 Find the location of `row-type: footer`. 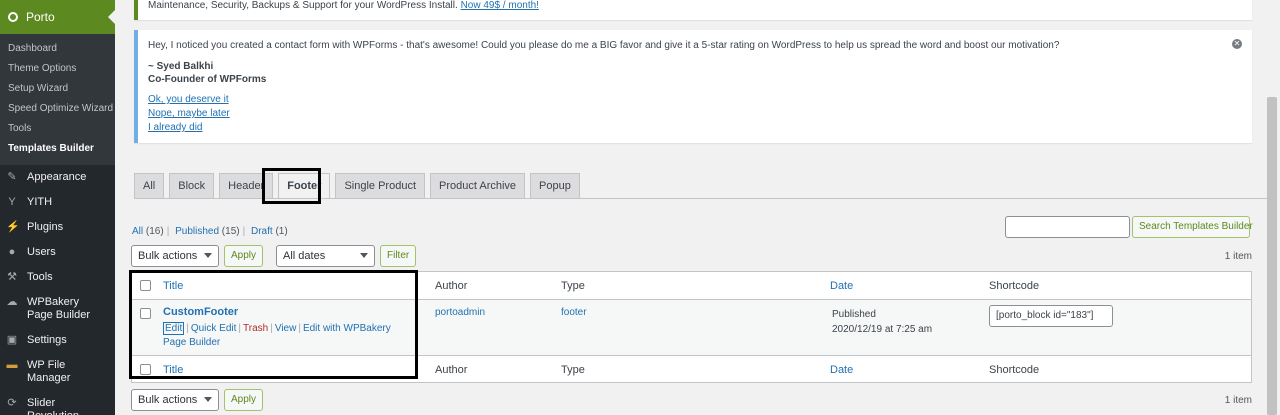

row-type: footer is located at coordinates (574, 312).